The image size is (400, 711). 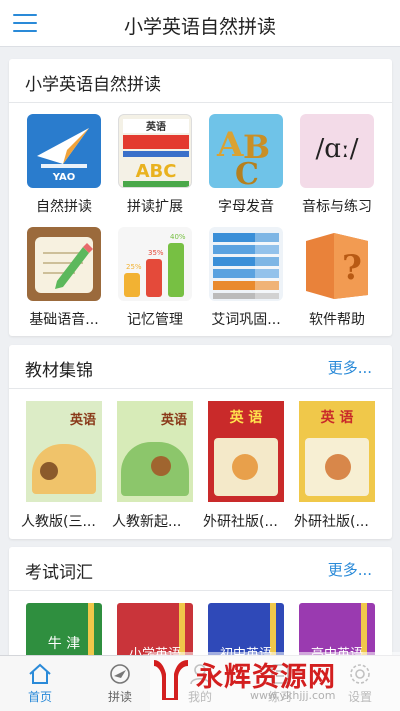 What do you see at coordinates (172, 679) in the screenshot?
I see `watermark-logo-icon` at bounding box center [172, 679].